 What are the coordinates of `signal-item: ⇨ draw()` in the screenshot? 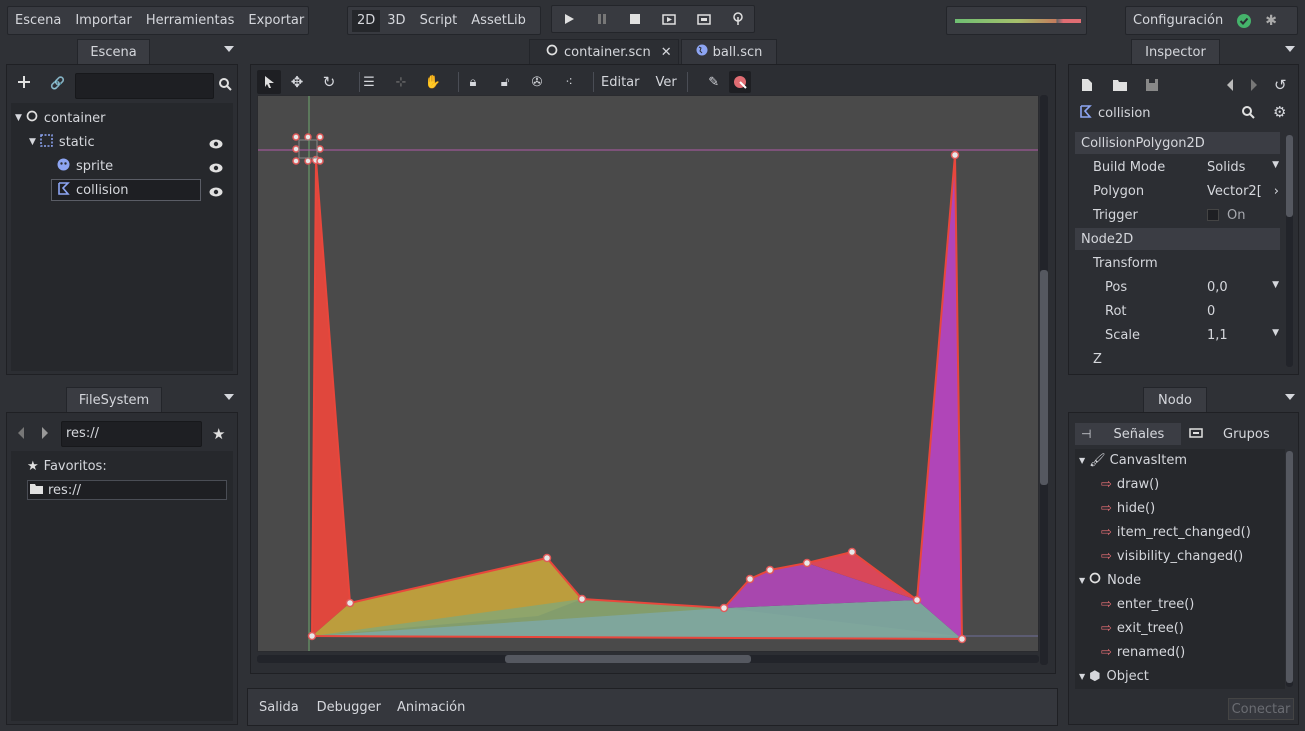 It's located at (1130, 484).